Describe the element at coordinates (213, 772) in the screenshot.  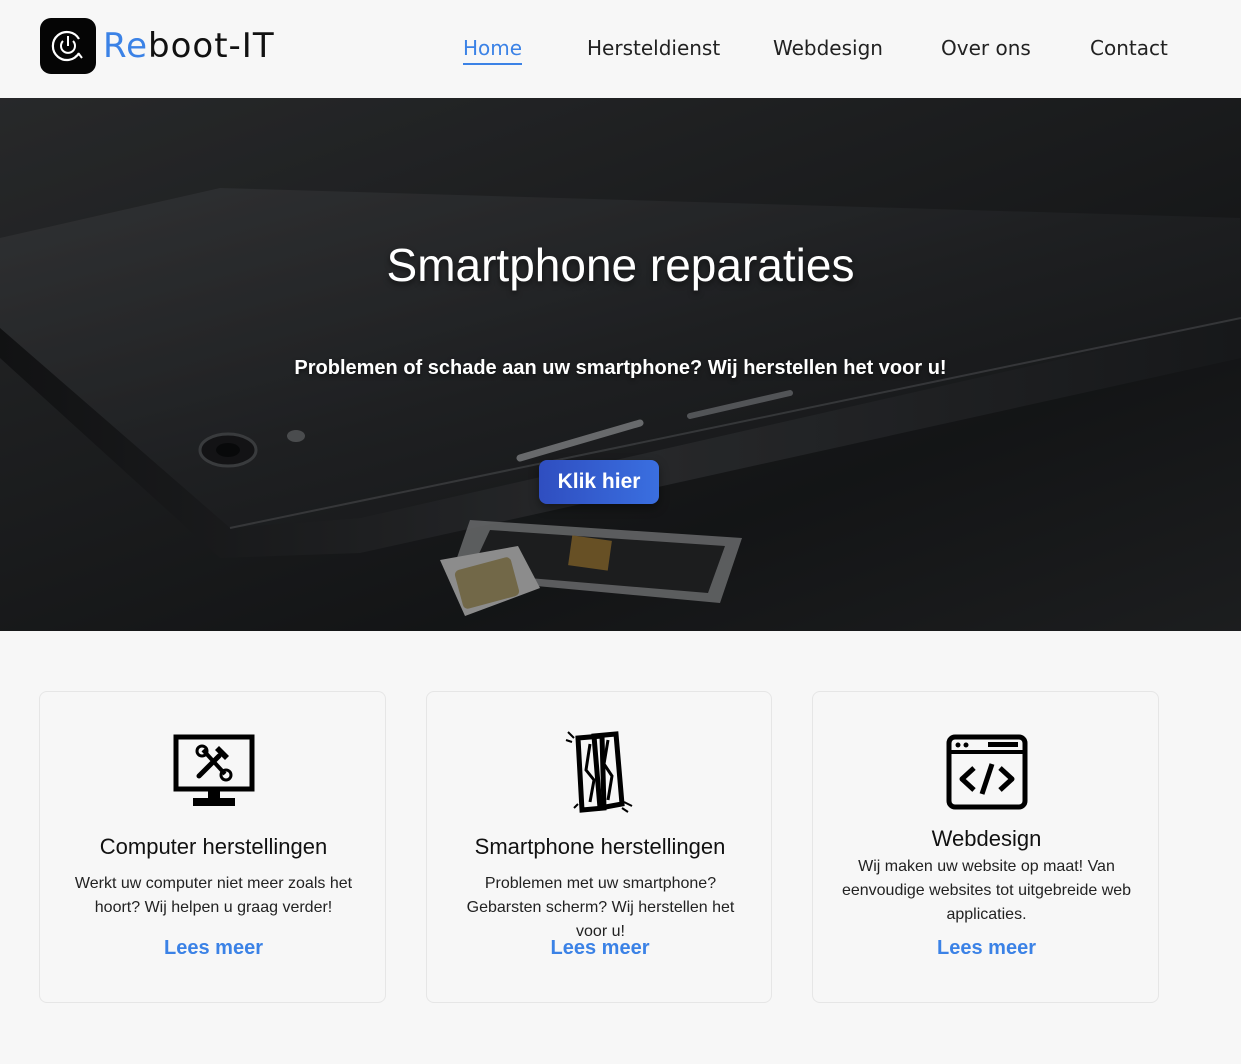
I see `monitor-tools-icon` at that location.